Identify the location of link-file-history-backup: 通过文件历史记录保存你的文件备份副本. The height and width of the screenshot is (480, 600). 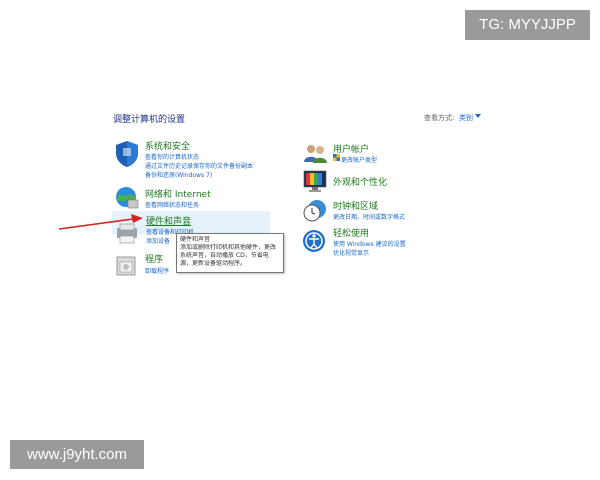
(199, 165).